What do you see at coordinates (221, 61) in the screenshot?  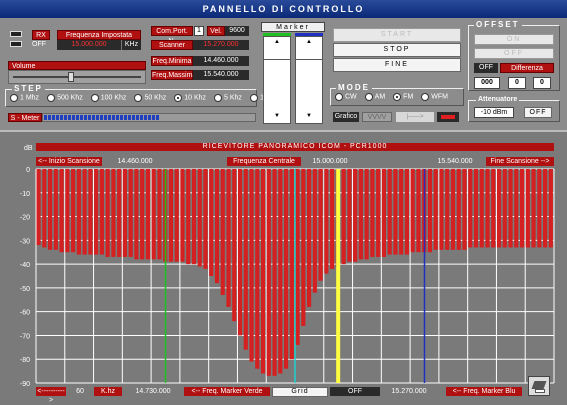 I see `freq-min-value: 14.460.000` at bounding box center [221, 61].